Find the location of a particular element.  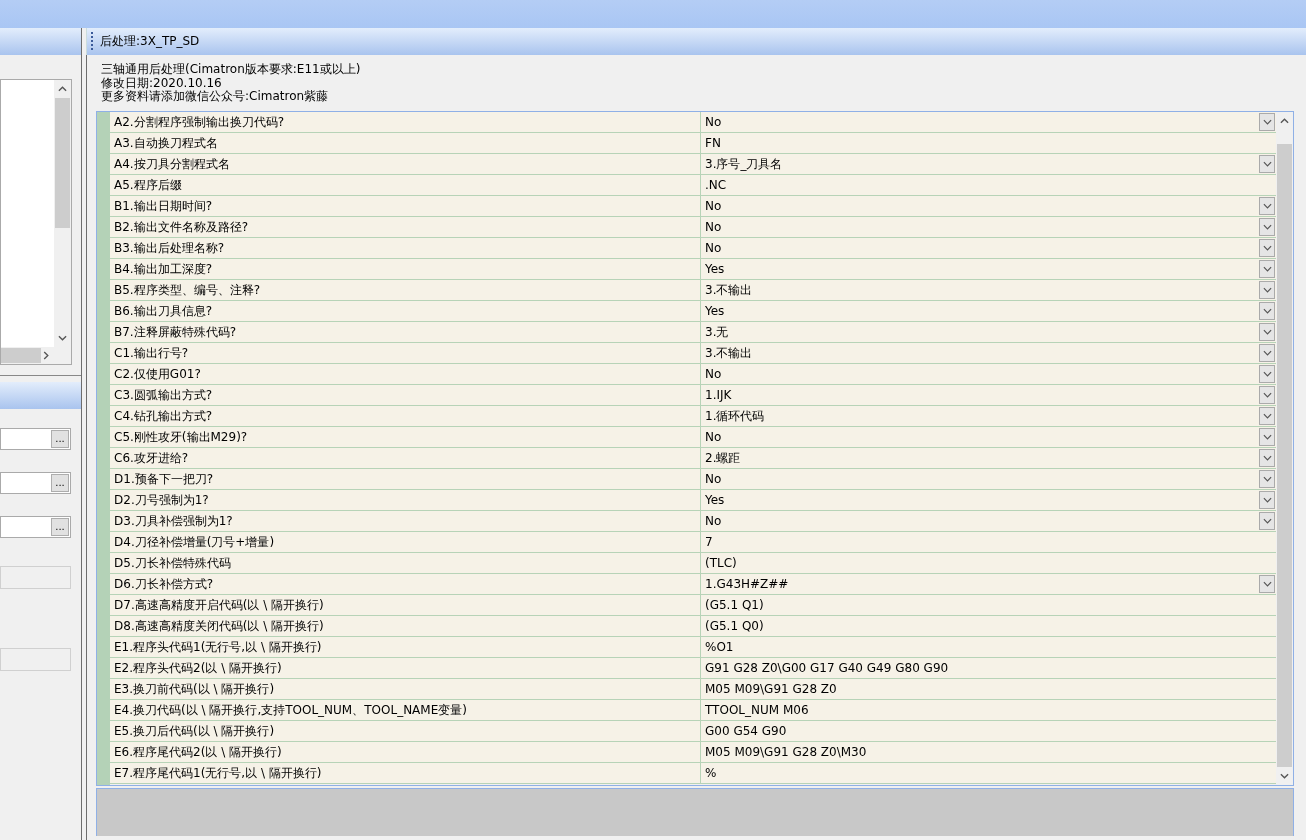

value-field: M05 M09\G91 G28 Z0\M30 is located at coordinates (988, 751).